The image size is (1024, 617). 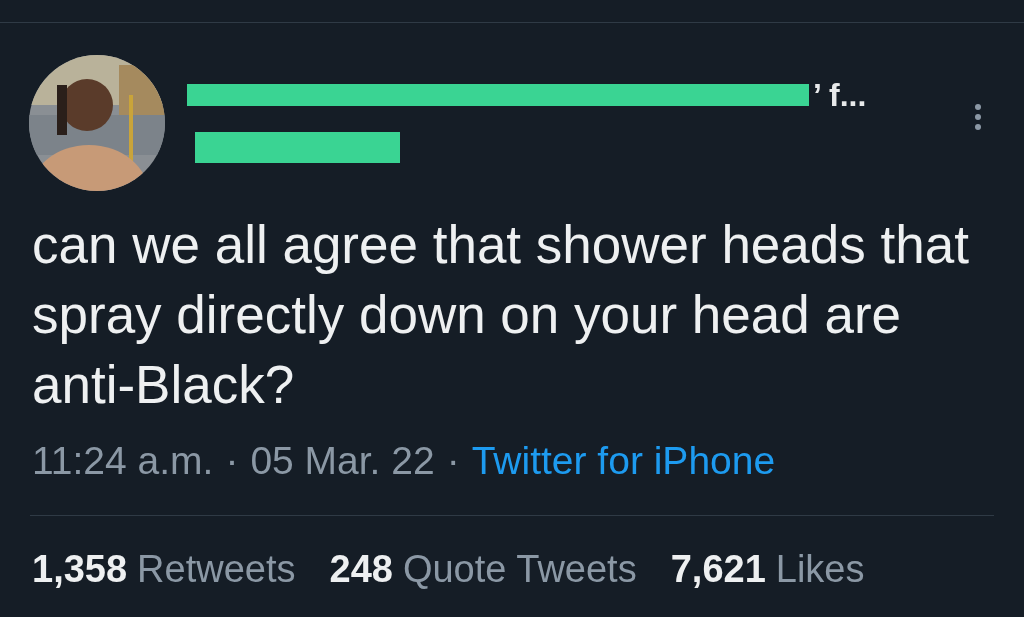 What do you see at coordinates (80, 569) in the screenshot?
I see `stat-count: 1,358` at bounding box center [80, 569].